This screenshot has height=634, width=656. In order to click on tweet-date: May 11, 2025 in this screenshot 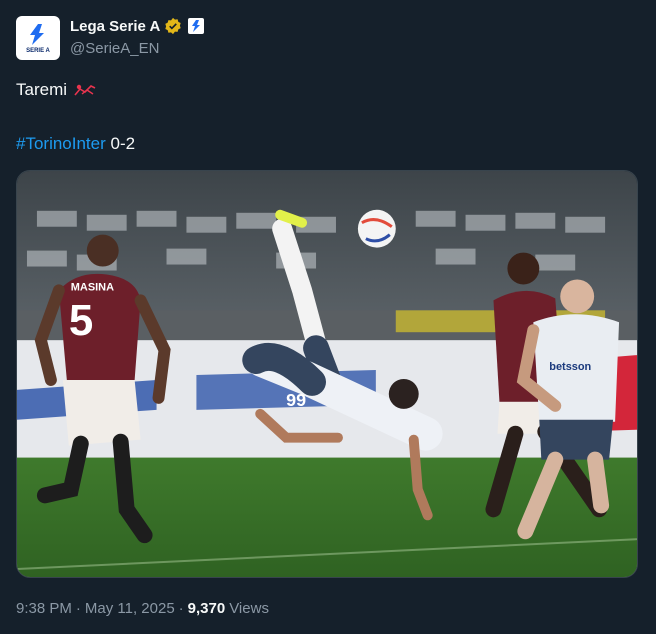, I will do `click(130, 608)`.